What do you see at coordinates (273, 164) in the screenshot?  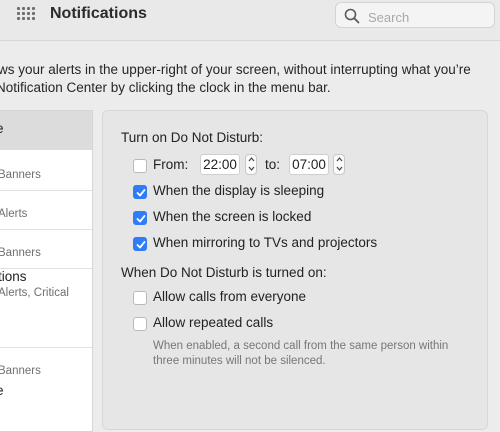 I see `to-label: to:` at bounding box center [273, 164].